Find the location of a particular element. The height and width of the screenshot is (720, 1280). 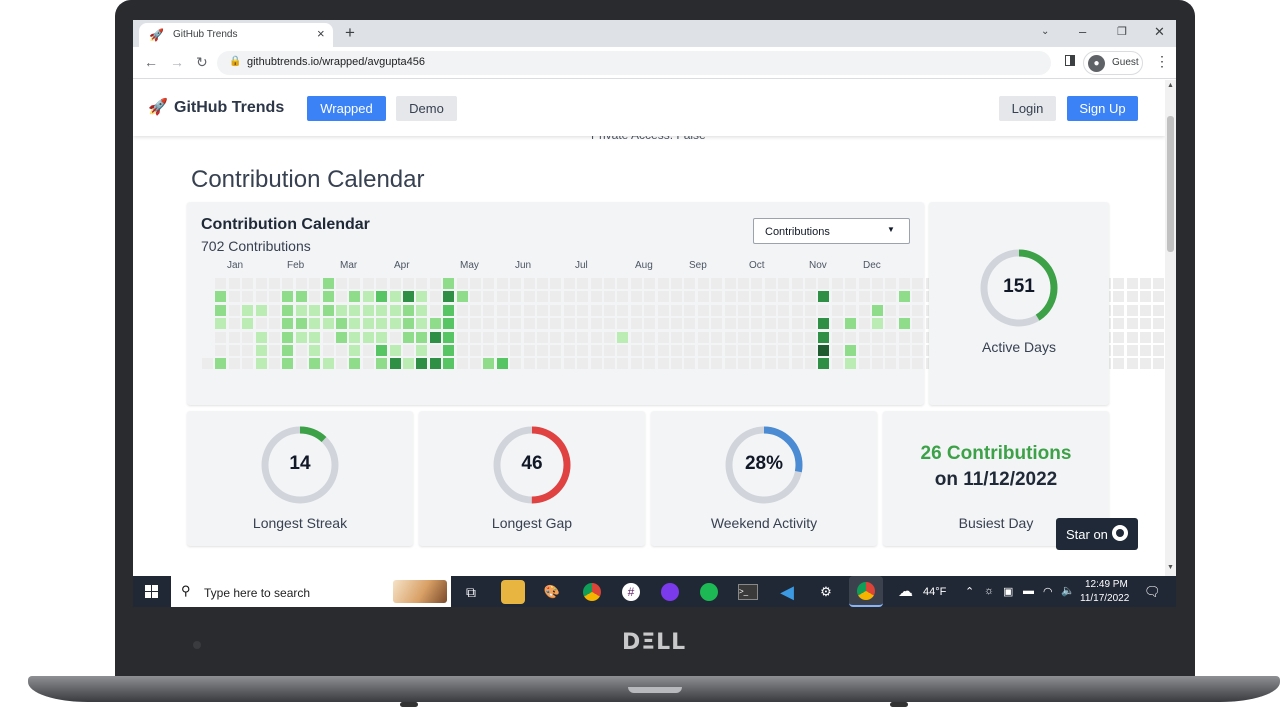

settings-icon: ⚙ is located at coordinates (826, 592).